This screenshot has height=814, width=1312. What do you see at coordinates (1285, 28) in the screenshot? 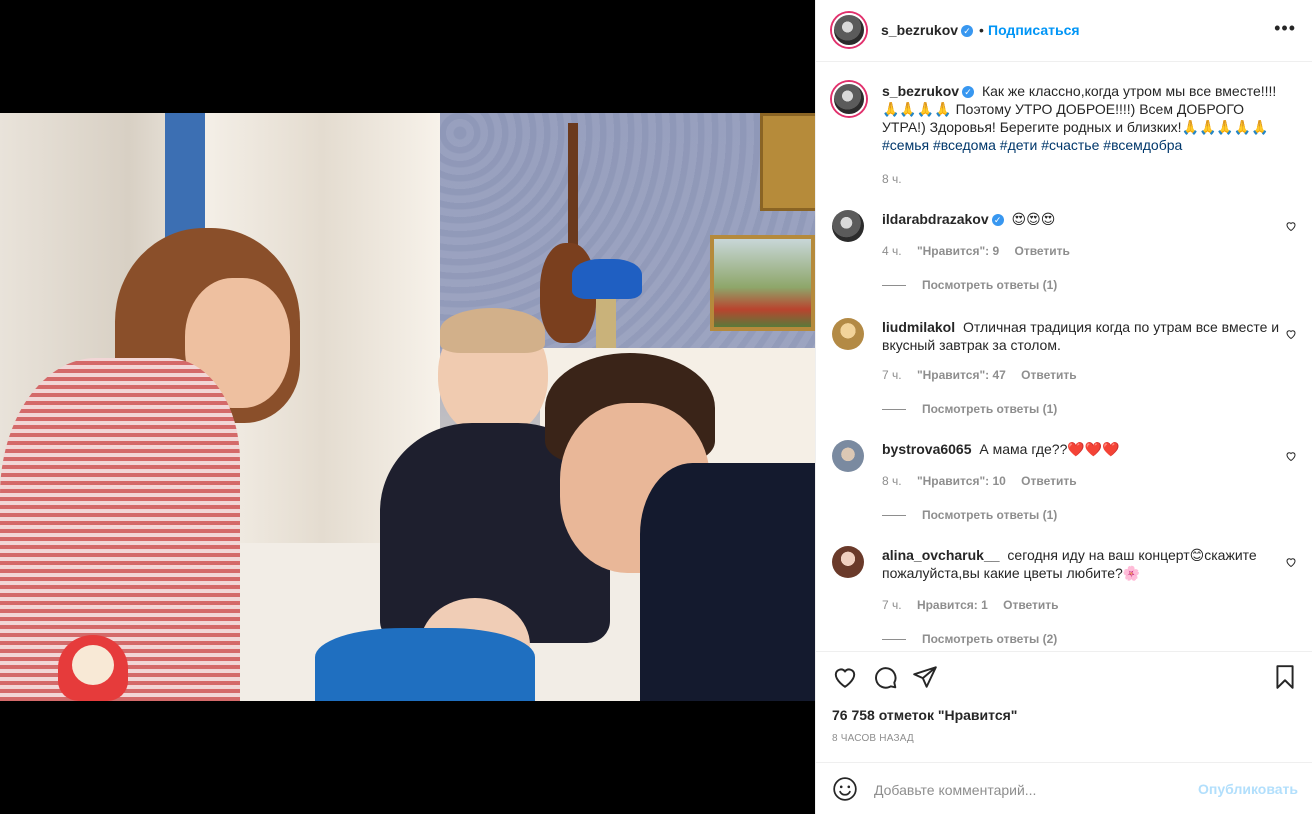
I see `more-options-icon: •••` at bounding box center [1285, 28].